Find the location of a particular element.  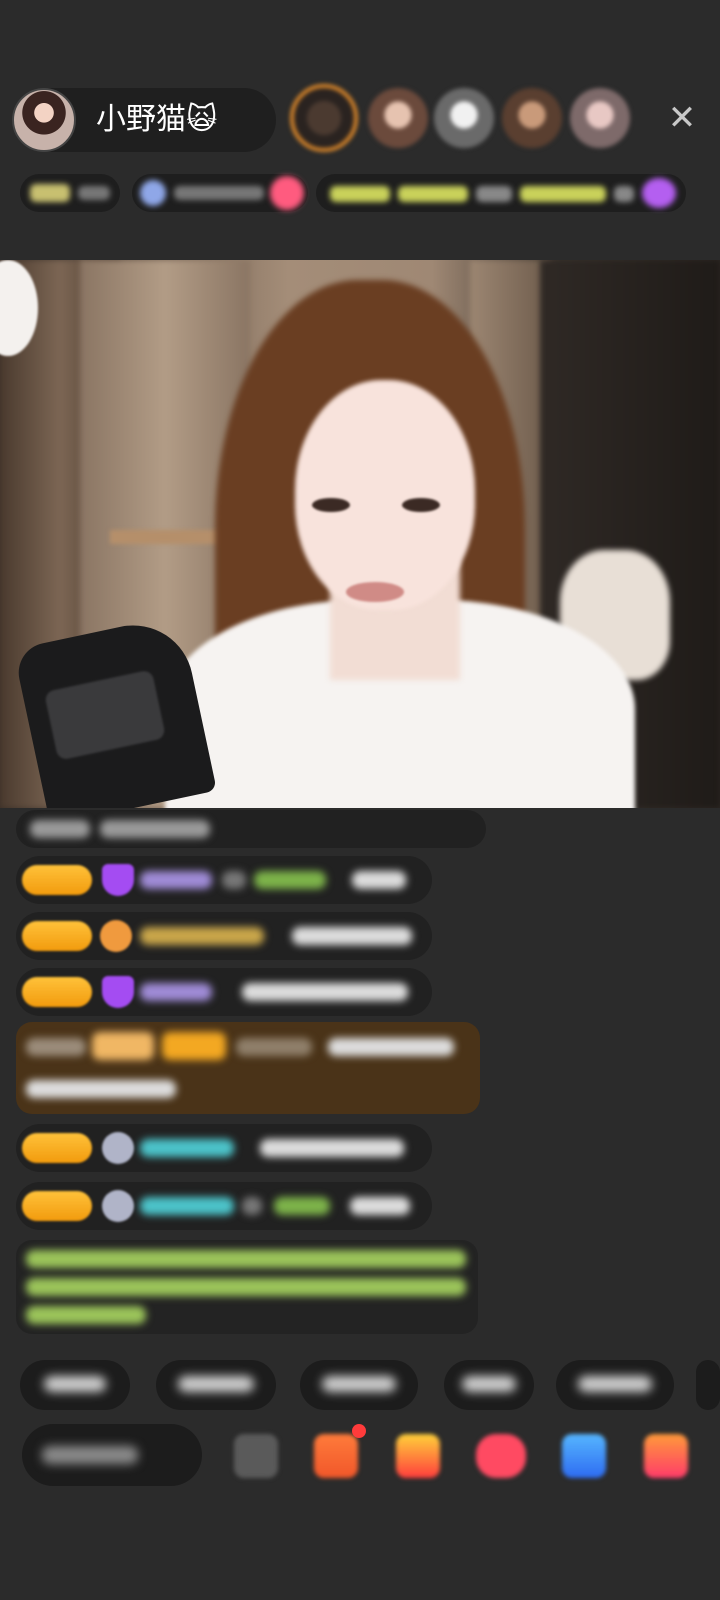

more-icon is located at coordinates (666, 1456).